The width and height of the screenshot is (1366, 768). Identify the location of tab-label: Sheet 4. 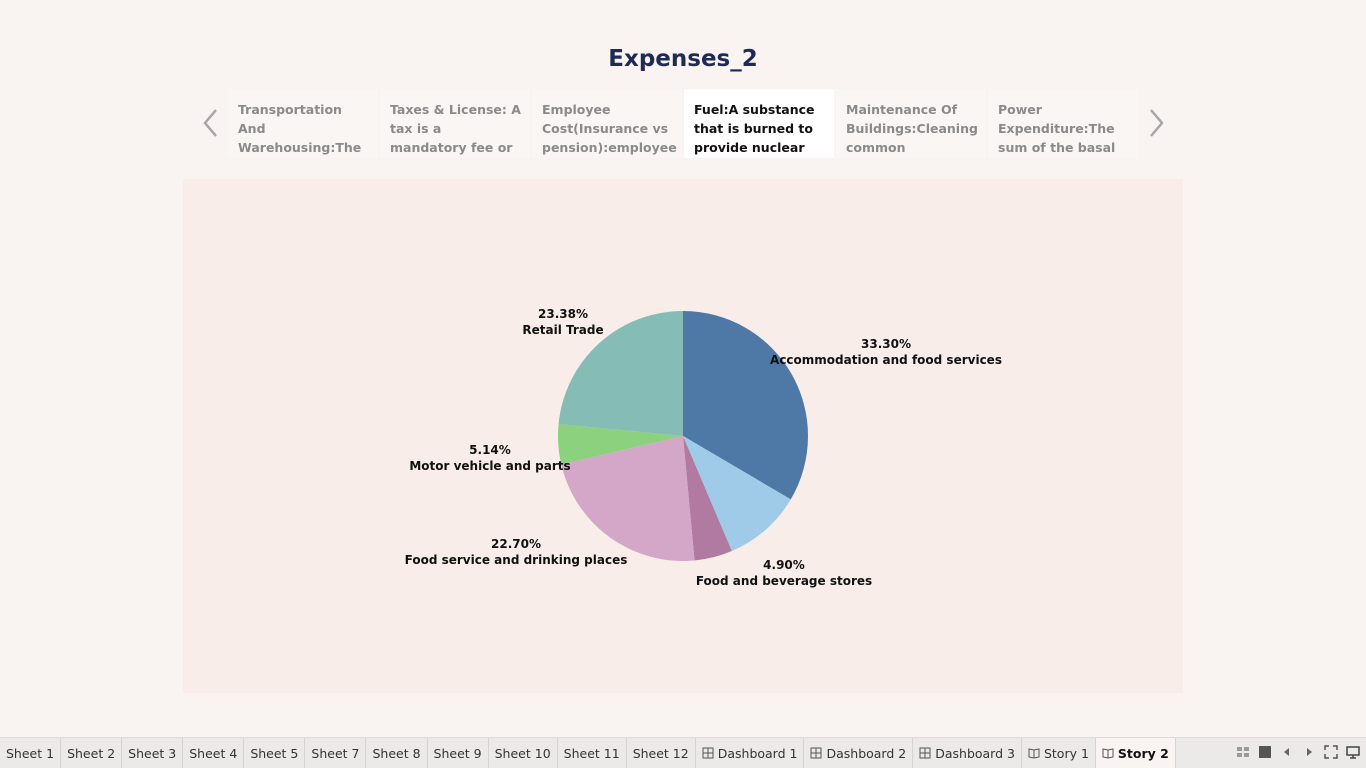
(213, 753).